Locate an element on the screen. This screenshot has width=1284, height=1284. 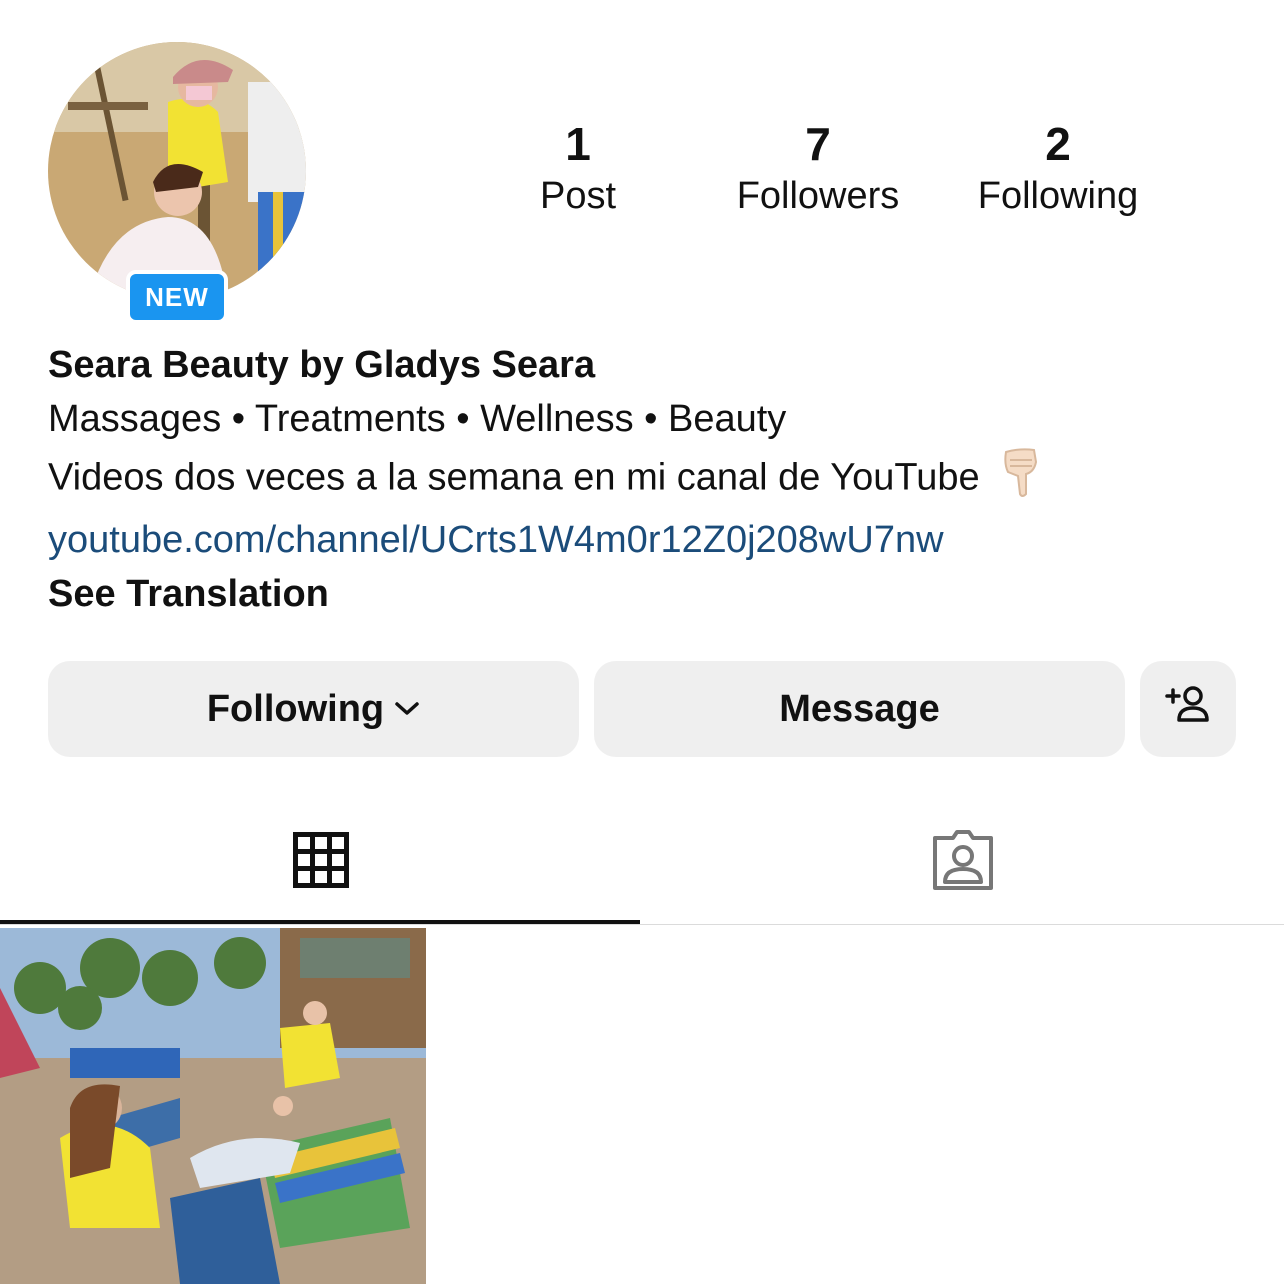
message-button-label: Message is located at coordinates (859, 708).